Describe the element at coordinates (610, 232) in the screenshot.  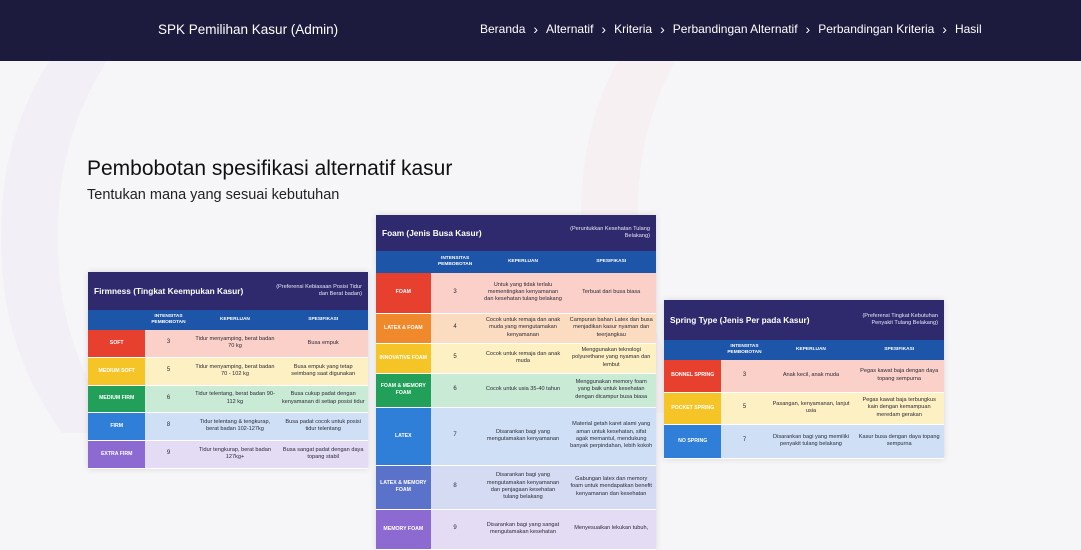
I see `card-note: (Peruntukkan Kesehatan Tulang Belakang)` at that location.